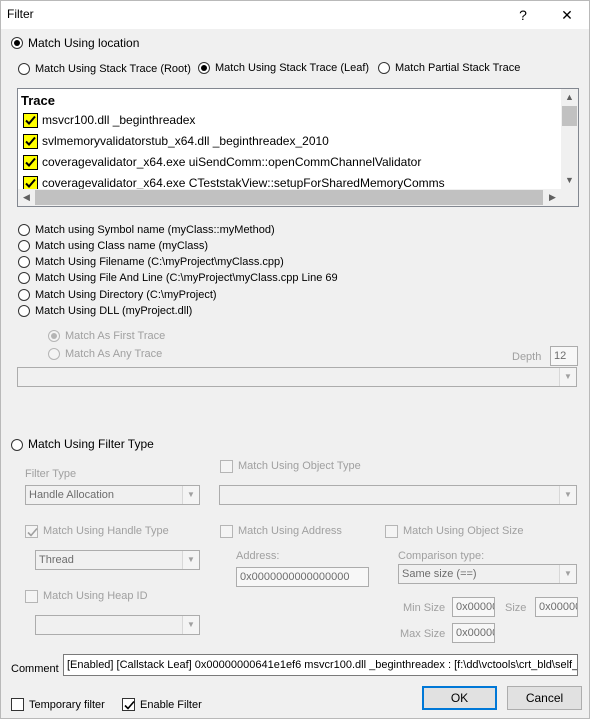 The image size is (590, 719). I want to click on handle-type-dropdown-icon: ▼, so click(190, 560).